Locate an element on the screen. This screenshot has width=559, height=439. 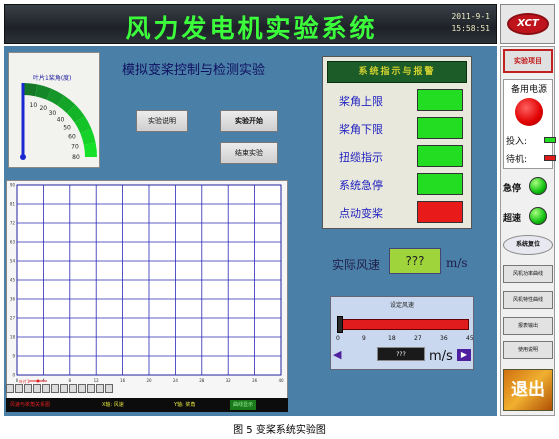
chart-y-tick-label: 63 is located at coordinates (13, 242).